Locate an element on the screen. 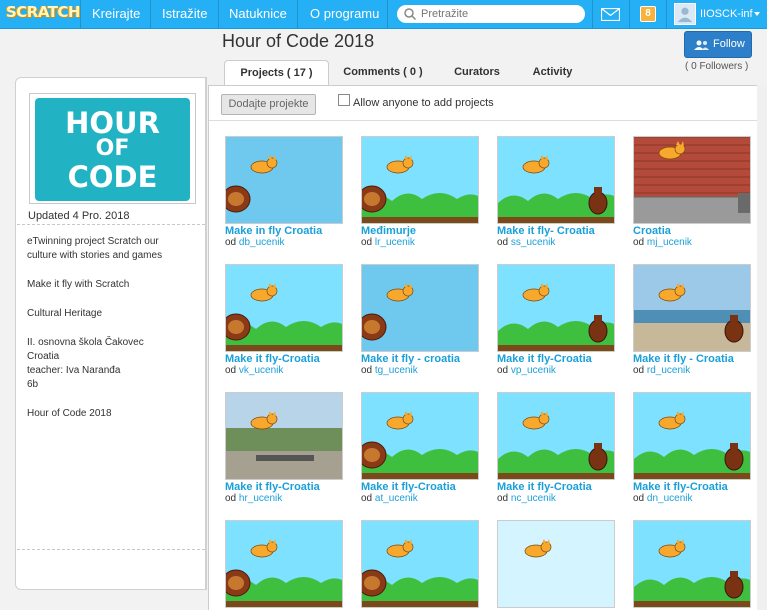 The image size is (767, 610). page-title: Hour of Code 2018 is located at coordinates (298, 41).